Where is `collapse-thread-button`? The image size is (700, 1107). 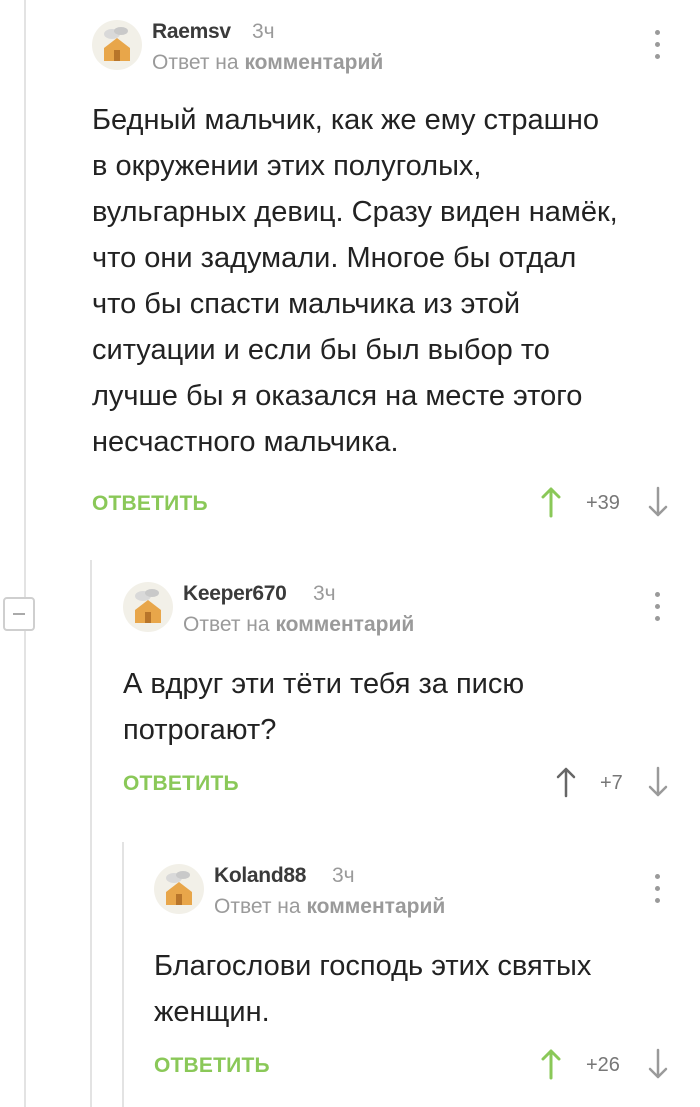 collapse-thread-button is located at coordinates (19, 614).